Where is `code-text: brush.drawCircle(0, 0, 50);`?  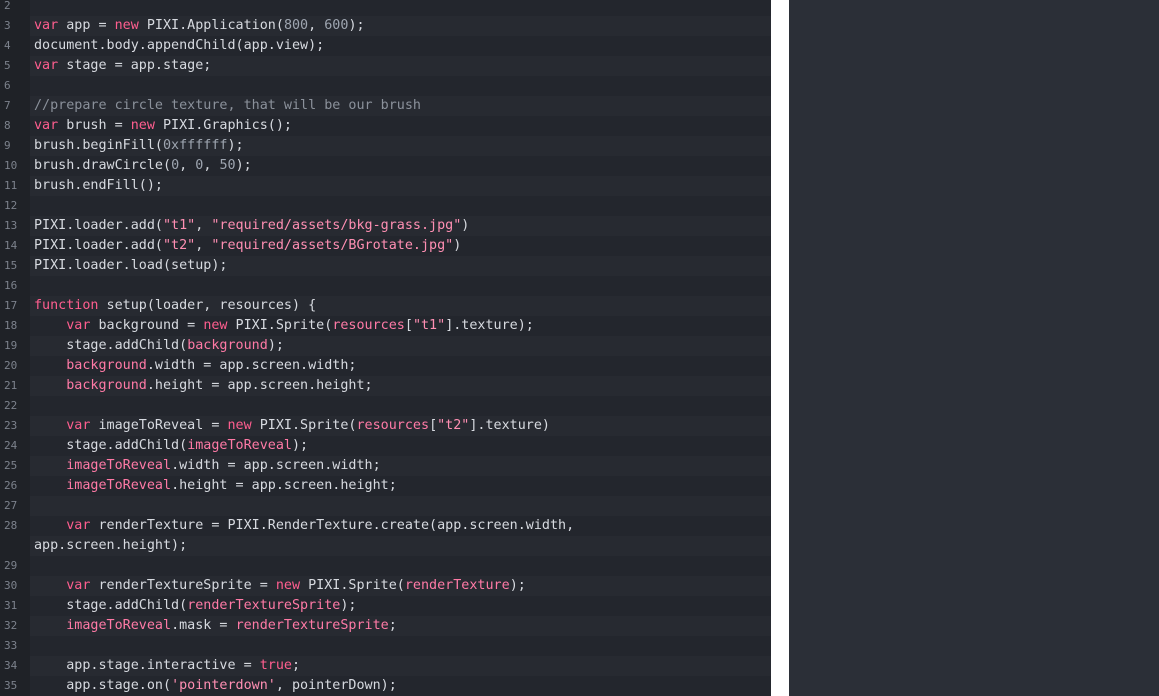 code-text: brush.drawCircle(0, 0, 50); is located at coordinates (402, 166).